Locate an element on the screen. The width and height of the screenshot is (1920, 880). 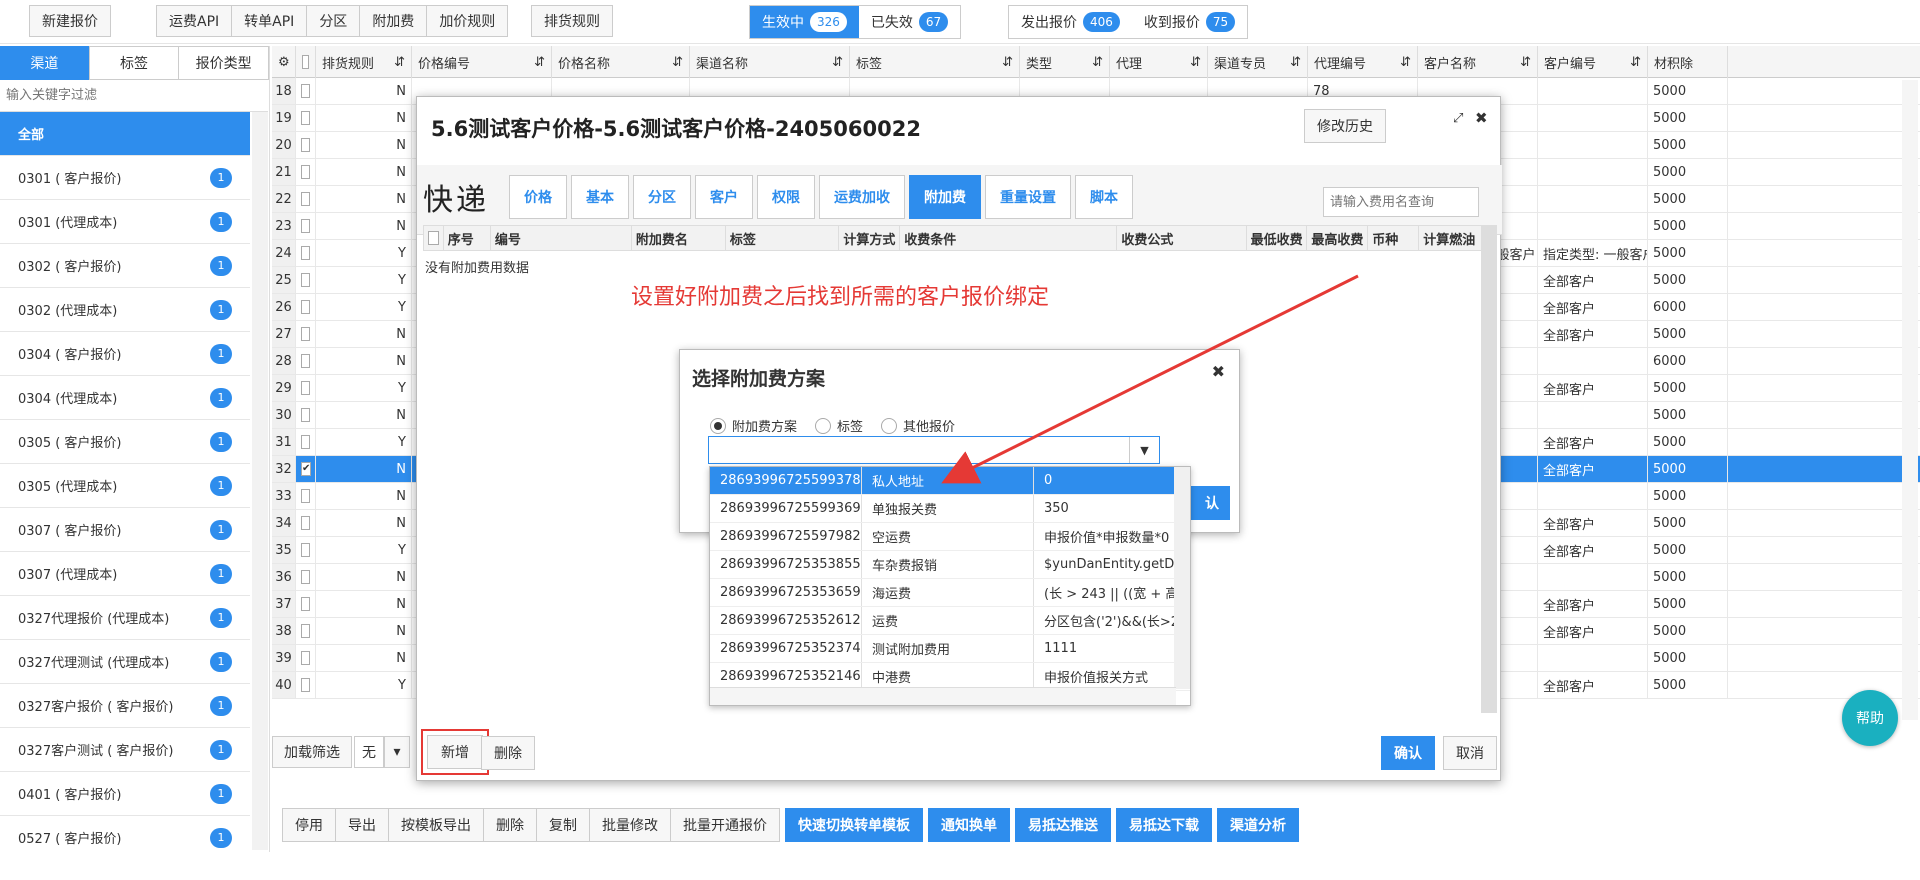
sidebar-item: 0327客户测试 ( 客户报价) 1 is located at coordinates (125, 750).